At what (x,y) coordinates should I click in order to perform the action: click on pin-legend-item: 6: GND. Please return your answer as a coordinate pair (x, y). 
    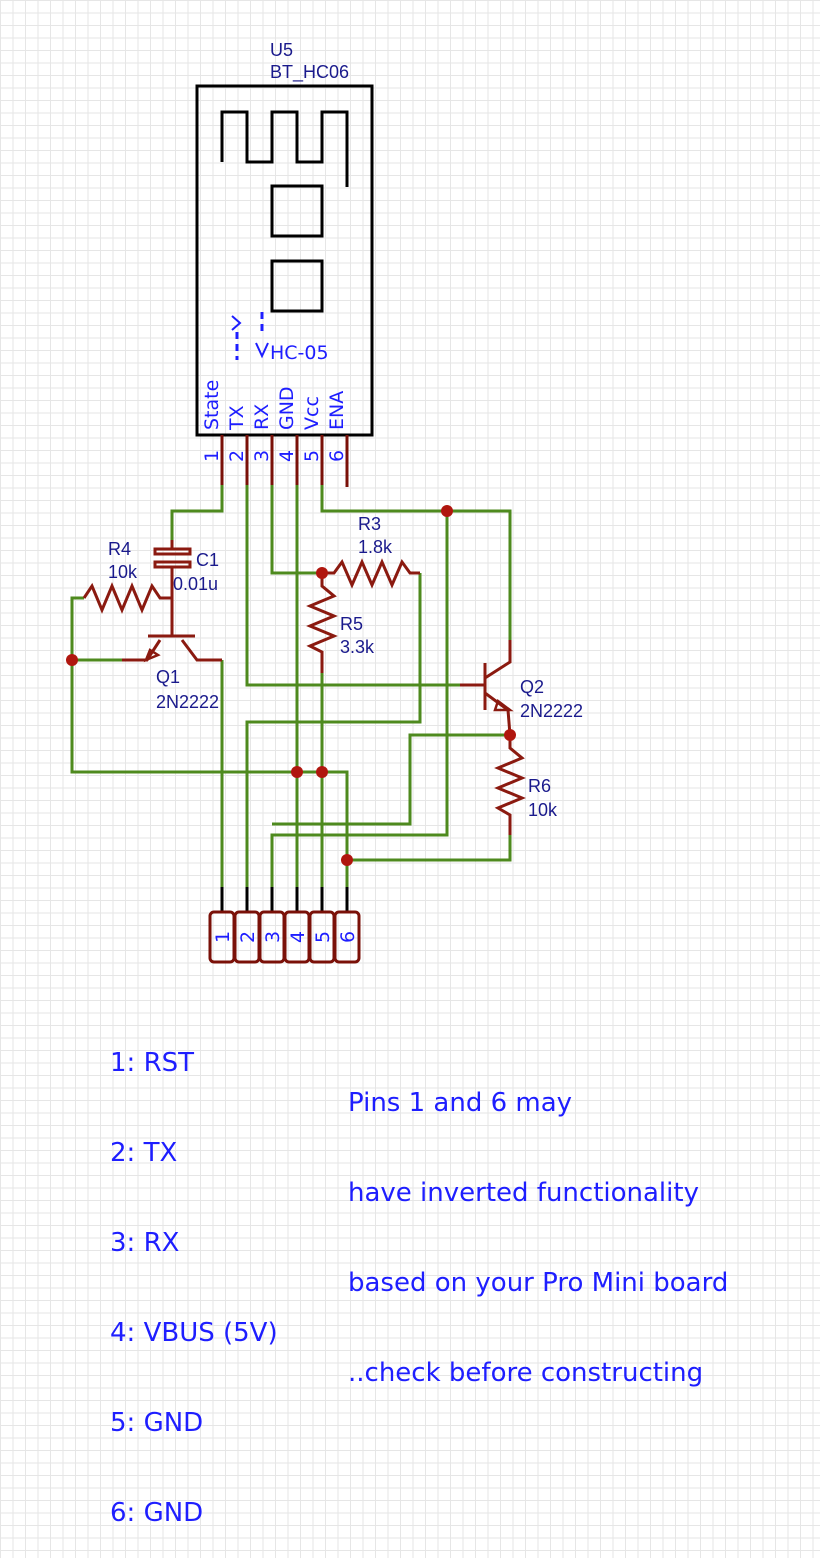
    Looking at the image, I should click on (157, 1513).